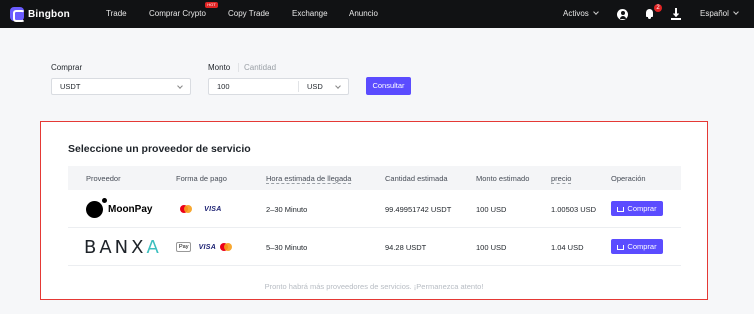 The width and height of the screenshot is (754, 314). I want to click on quantity-tab: Cantidad, so click(260, 67).